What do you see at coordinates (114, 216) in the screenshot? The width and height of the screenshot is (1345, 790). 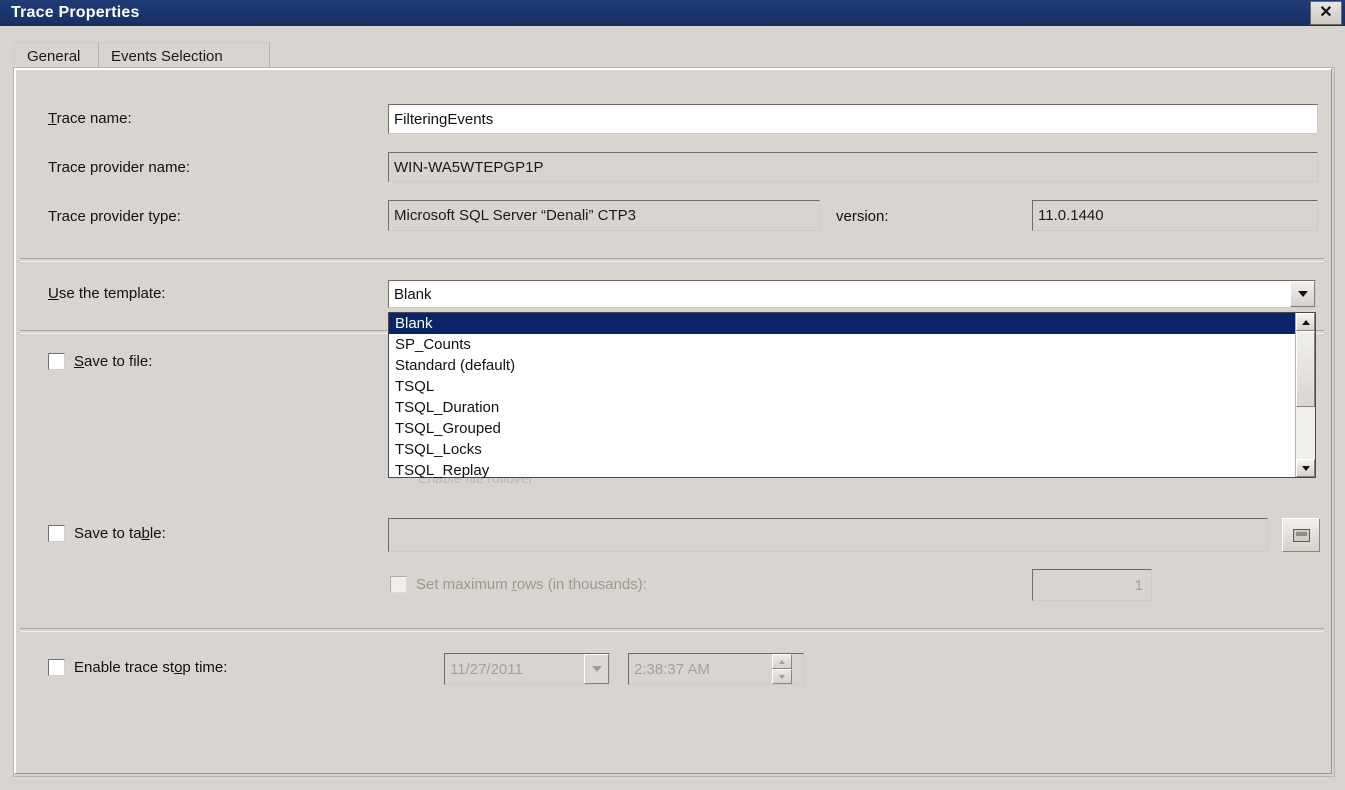 I see `trace-provider-type-label: Trace provider type:` at bounding box center [114, 216].